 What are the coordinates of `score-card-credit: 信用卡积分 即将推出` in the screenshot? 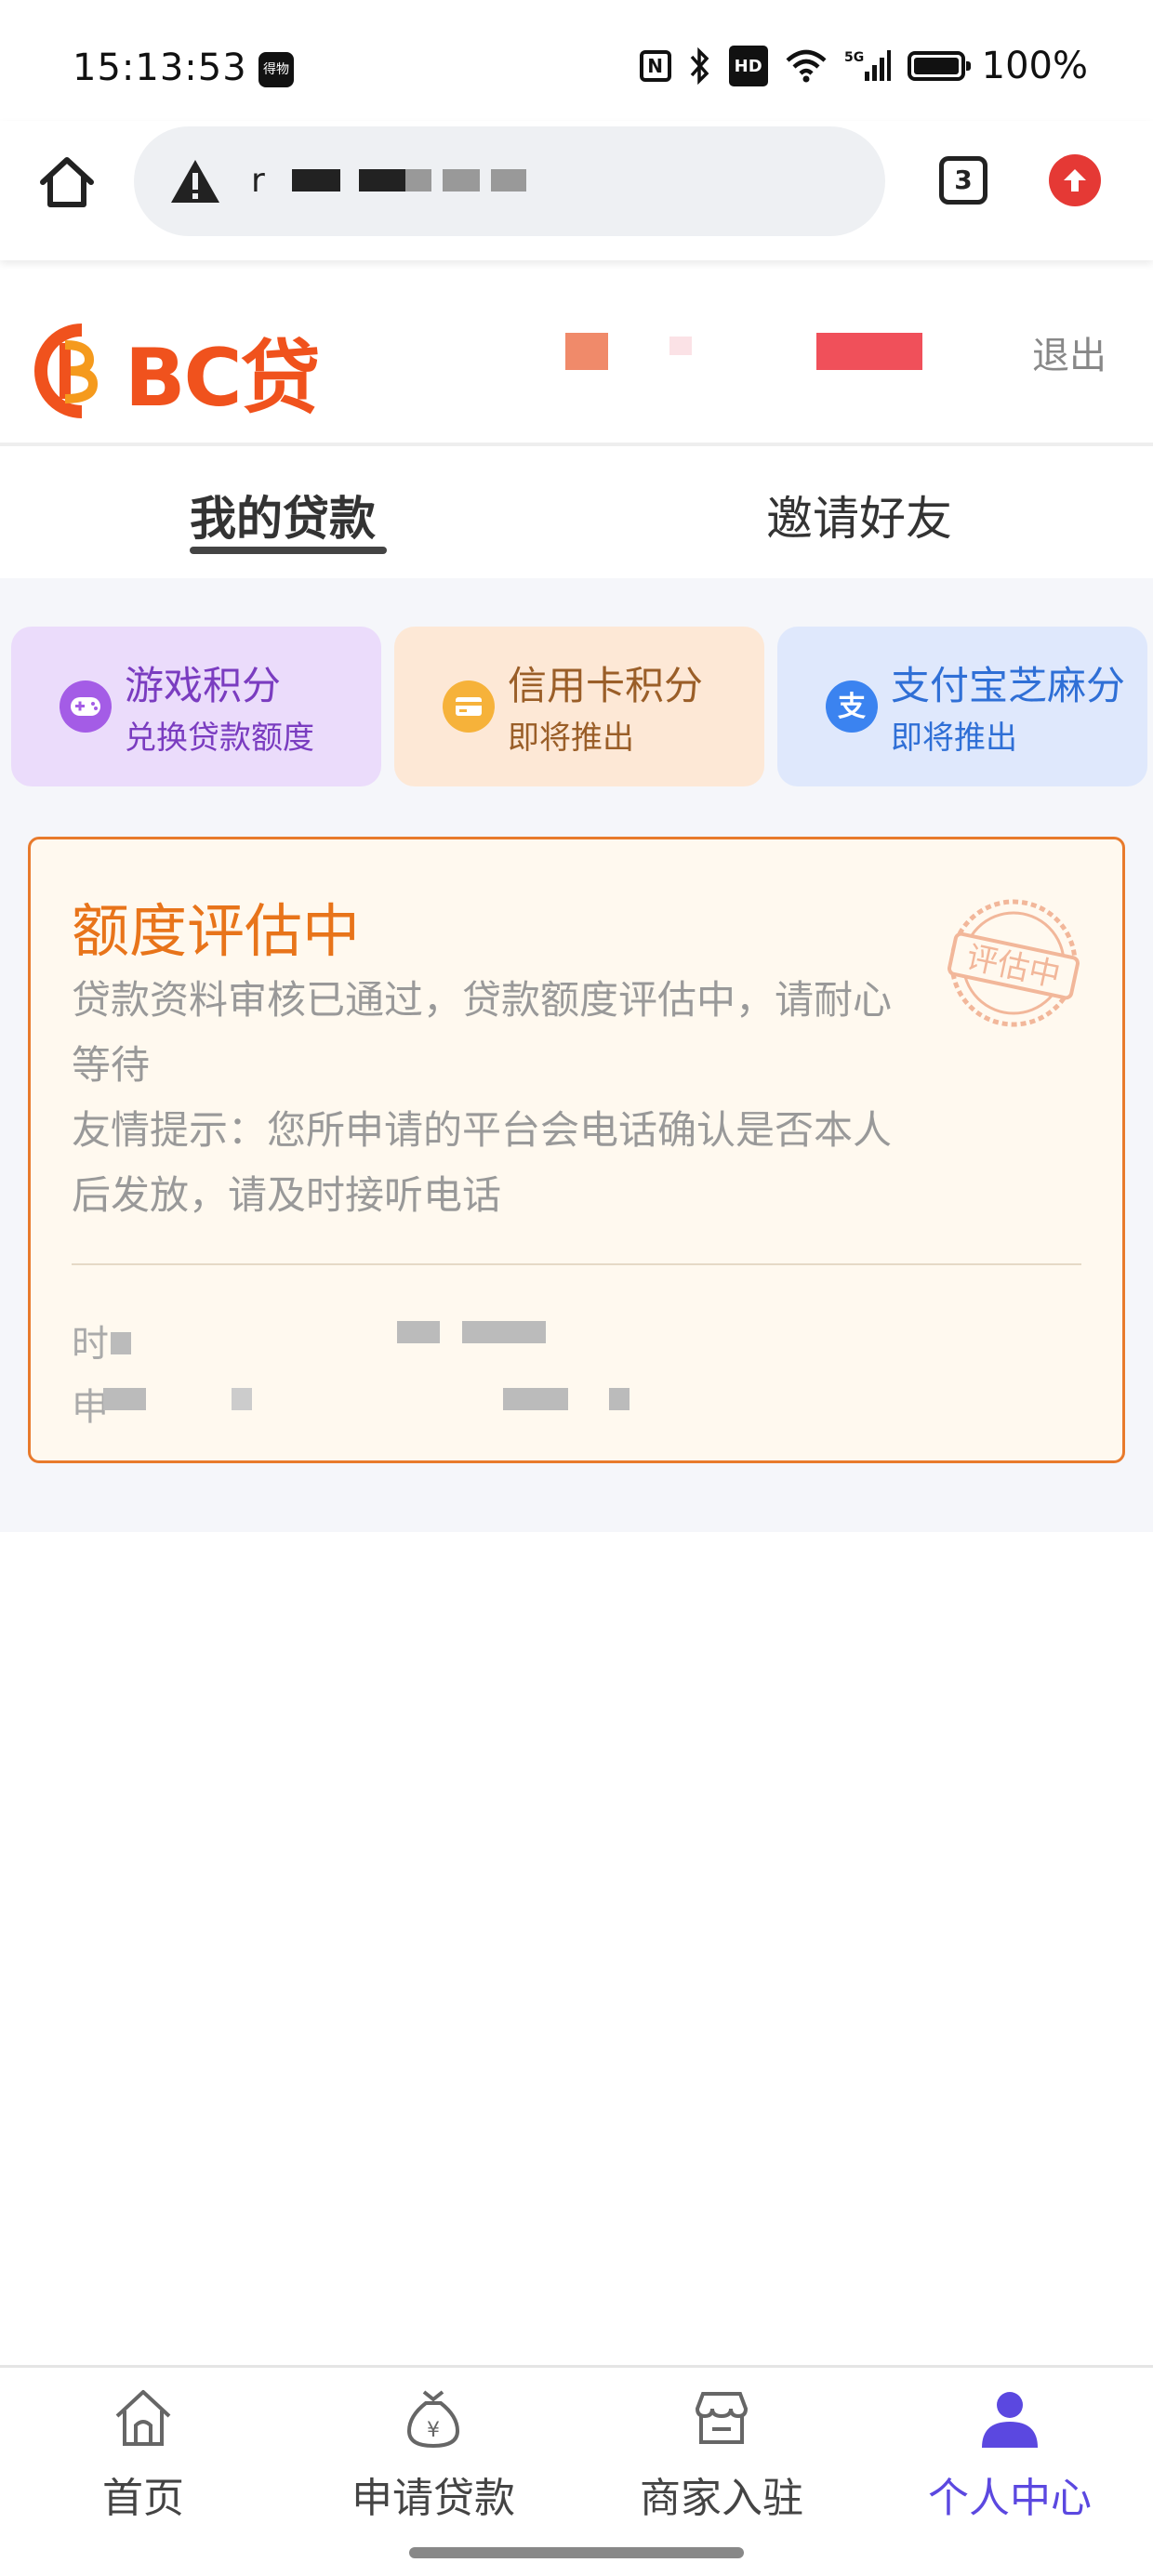 It's located at (579, 706).